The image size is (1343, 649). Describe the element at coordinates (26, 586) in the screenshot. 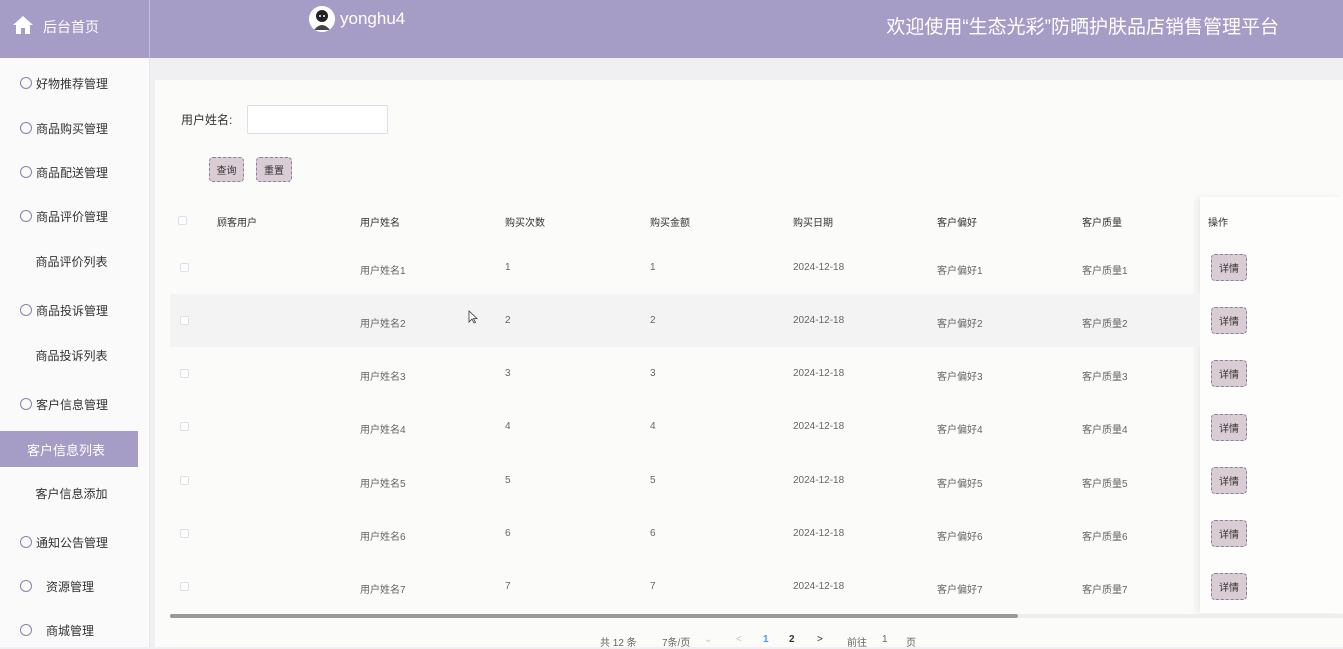

I see `circle-icon` at that location.